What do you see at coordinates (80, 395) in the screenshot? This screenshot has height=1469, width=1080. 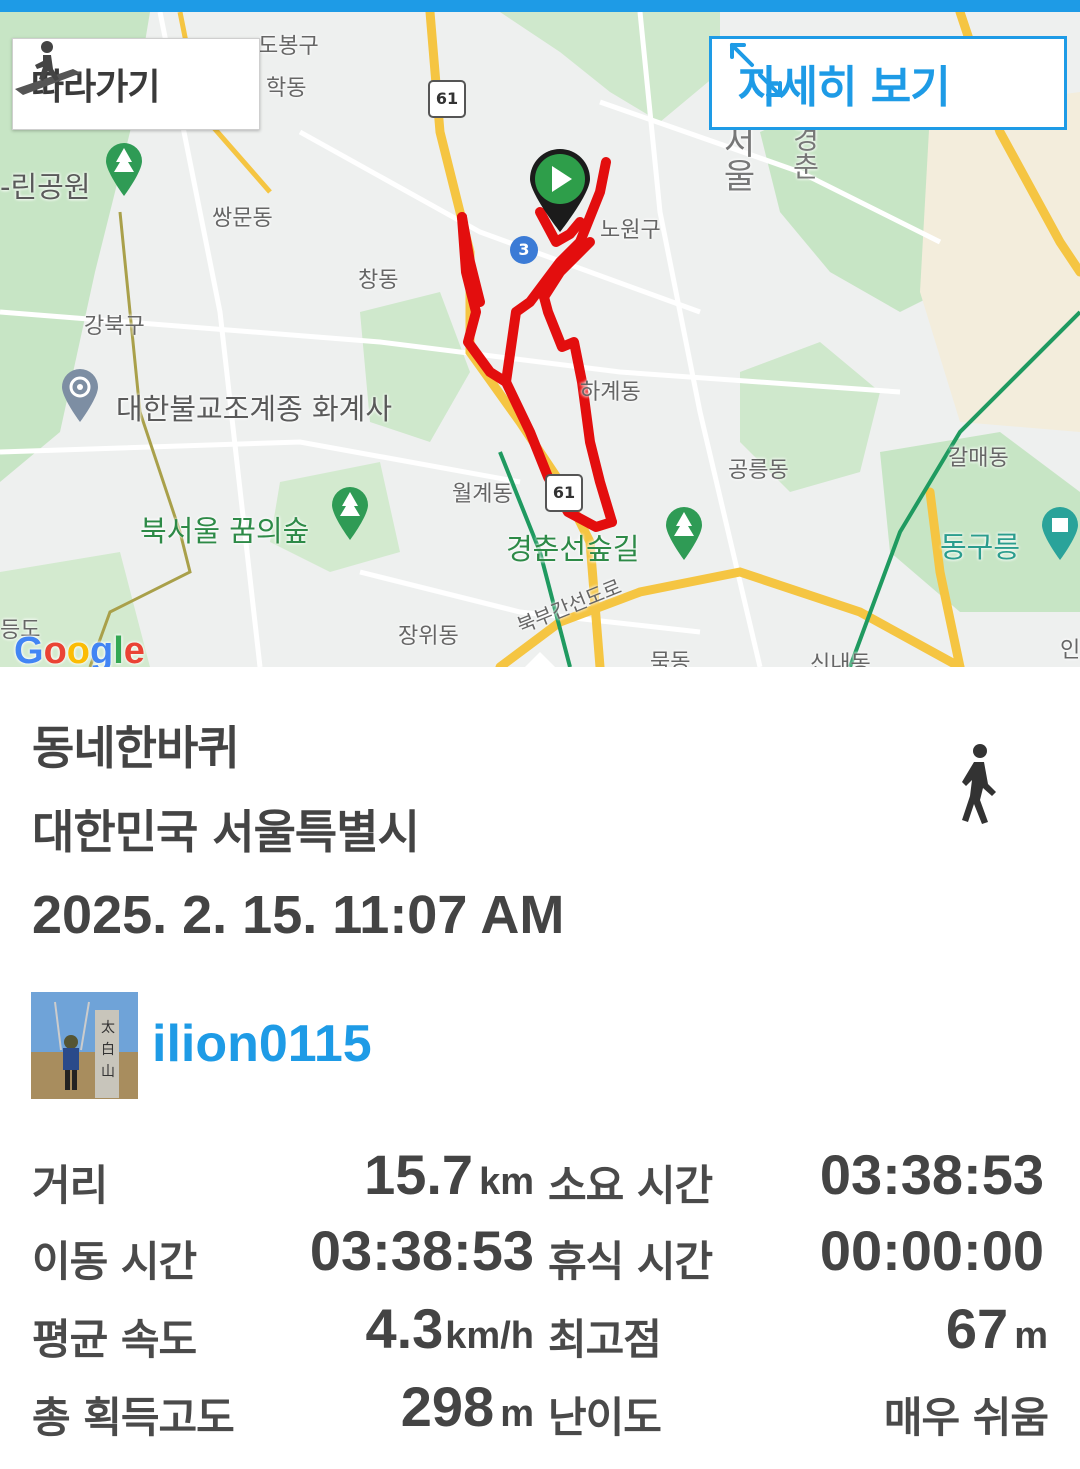 I see `temple-marker-icon` at bounding box center [80, 395].